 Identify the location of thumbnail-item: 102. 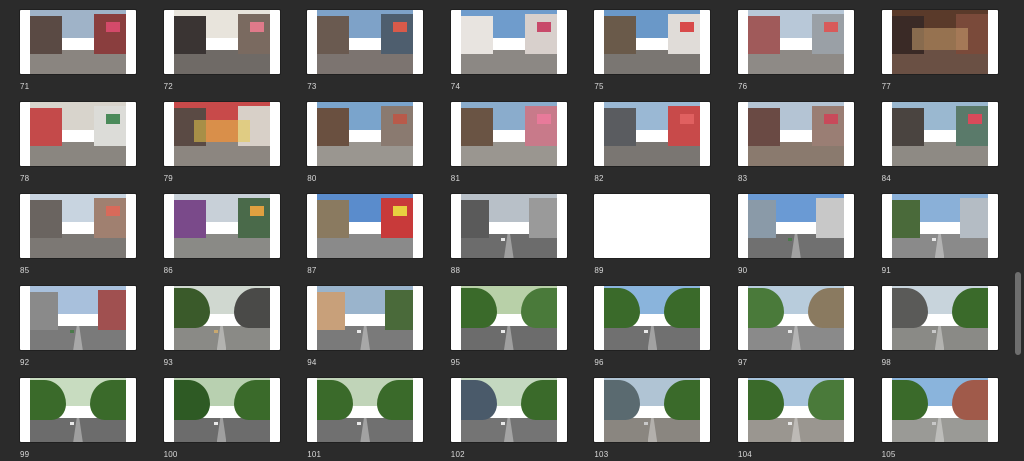
(513, 419).